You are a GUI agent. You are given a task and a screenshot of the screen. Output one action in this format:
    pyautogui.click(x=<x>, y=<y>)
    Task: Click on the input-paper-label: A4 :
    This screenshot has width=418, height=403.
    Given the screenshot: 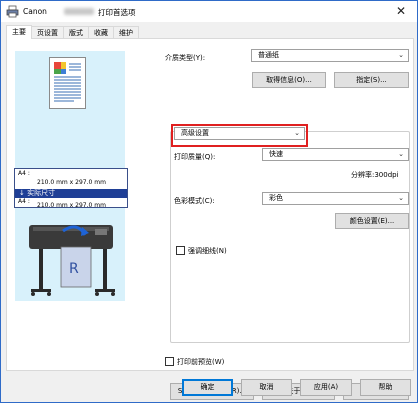 What is the action you would take?
    pyautogui.click(x=24, y=173)
    